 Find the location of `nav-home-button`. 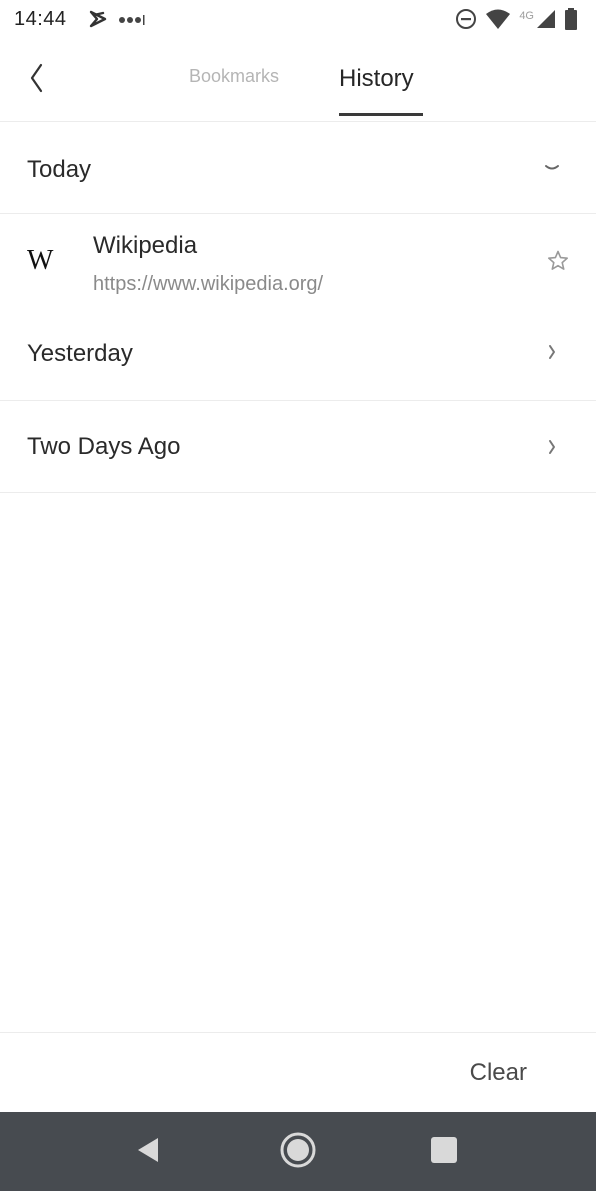

nav-home-button is located at coordinates (298, 1152).